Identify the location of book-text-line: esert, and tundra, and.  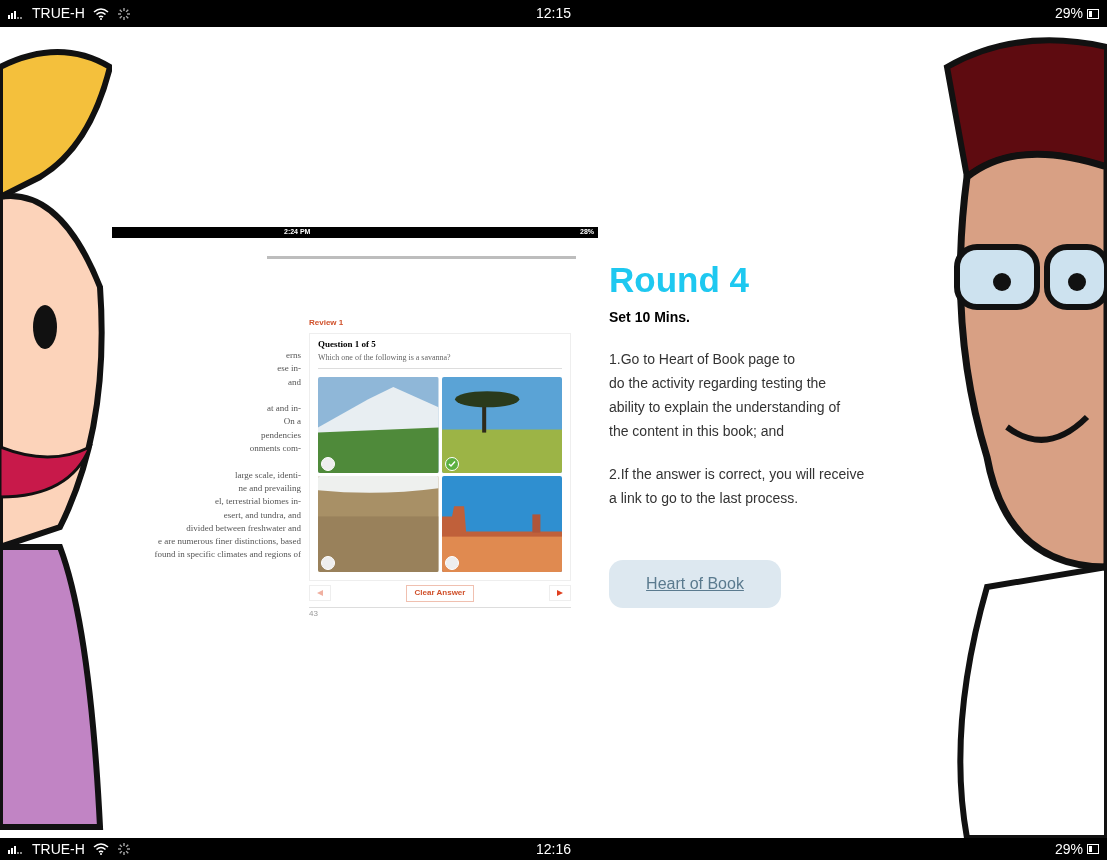
(262, 515).